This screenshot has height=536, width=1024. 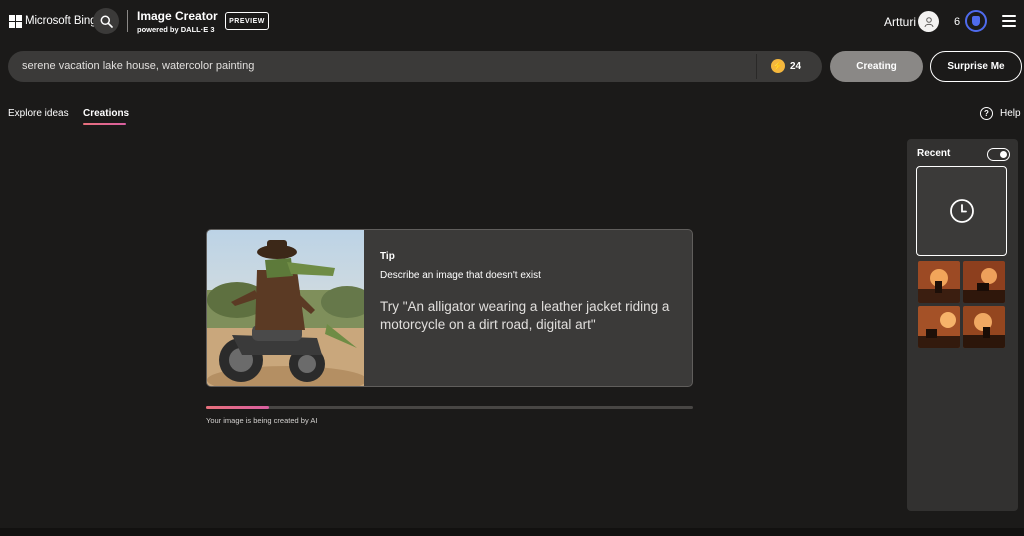 What do you see at coordinates (986, 113) in the screenshot?
I see `help-icon: ?` at bounding box center [986, 113].